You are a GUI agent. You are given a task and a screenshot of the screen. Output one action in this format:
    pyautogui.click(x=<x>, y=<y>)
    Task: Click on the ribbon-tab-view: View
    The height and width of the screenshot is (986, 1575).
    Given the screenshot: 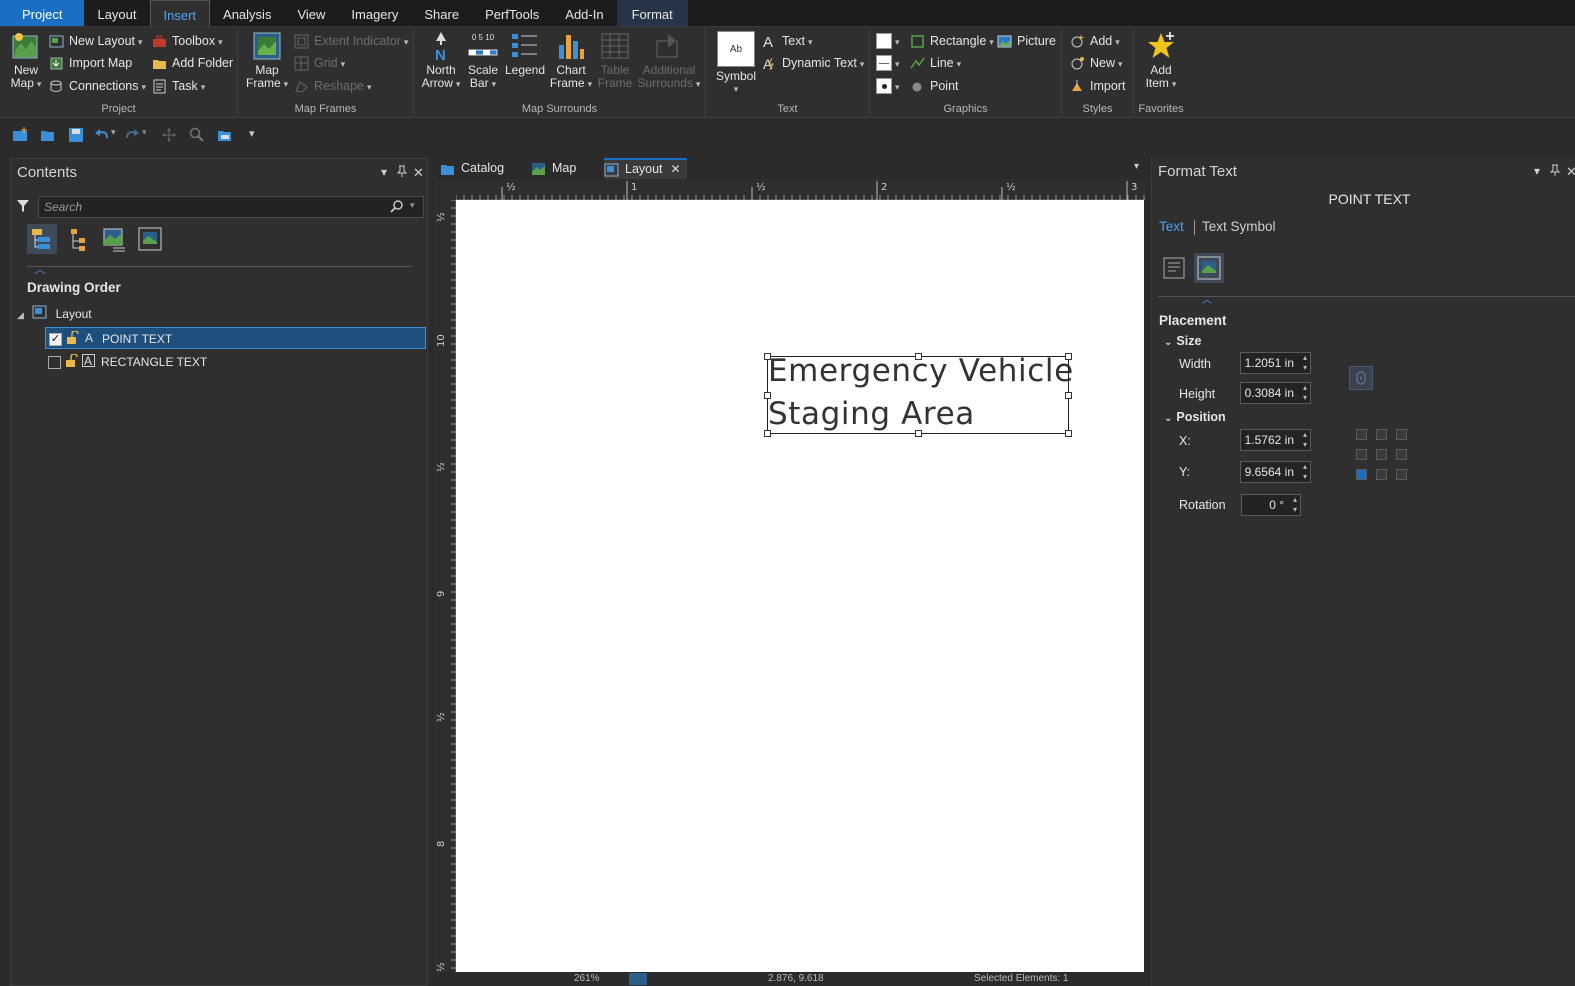 What is the action you would take?
    pyautogui.click(x=311, y=13)
    